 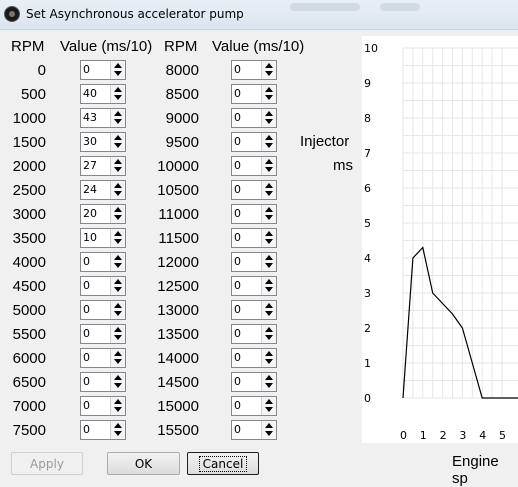 I want to click on value-field: 24, so click(x=90, y=189).